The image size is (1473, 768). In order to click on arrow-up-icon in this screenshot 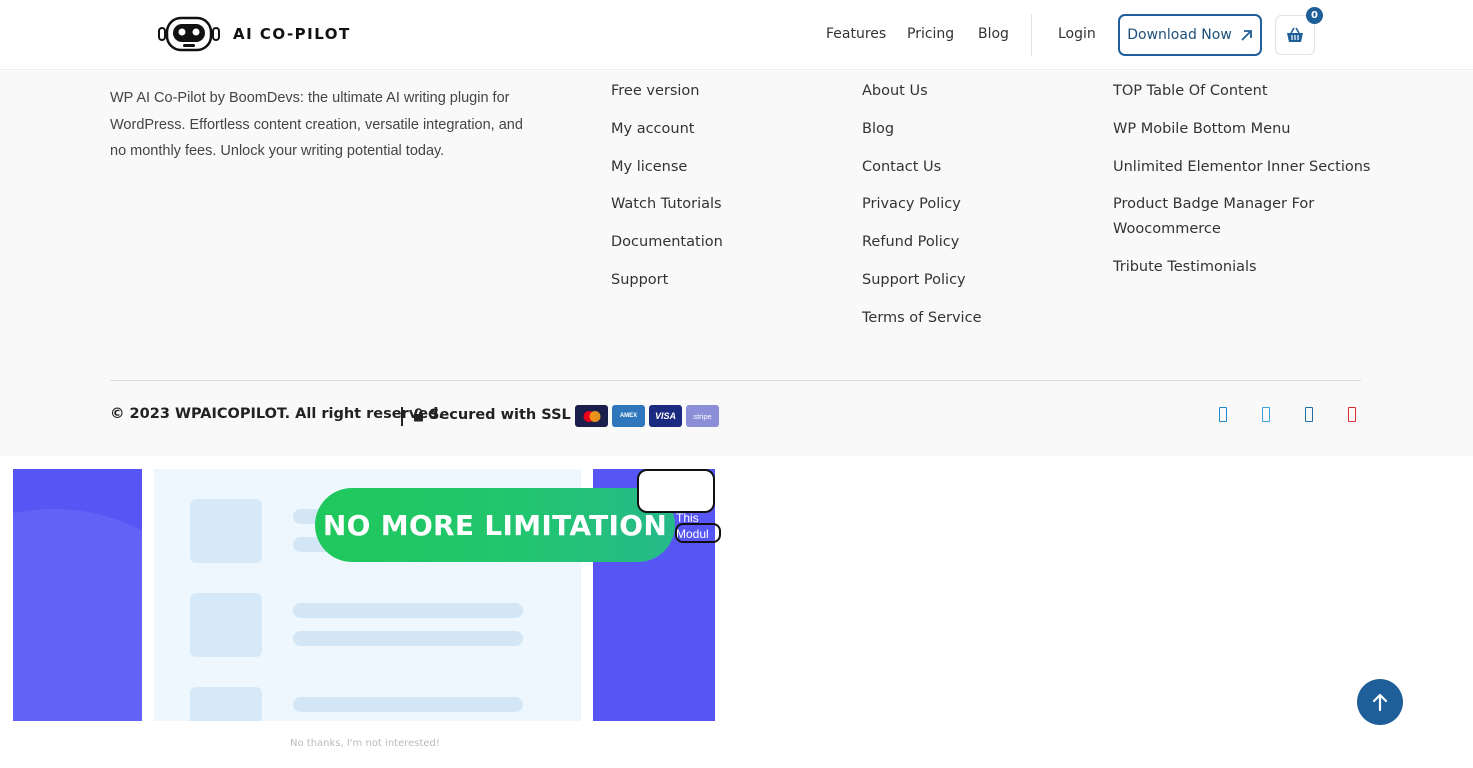, I will do `click(1380, 702)`.